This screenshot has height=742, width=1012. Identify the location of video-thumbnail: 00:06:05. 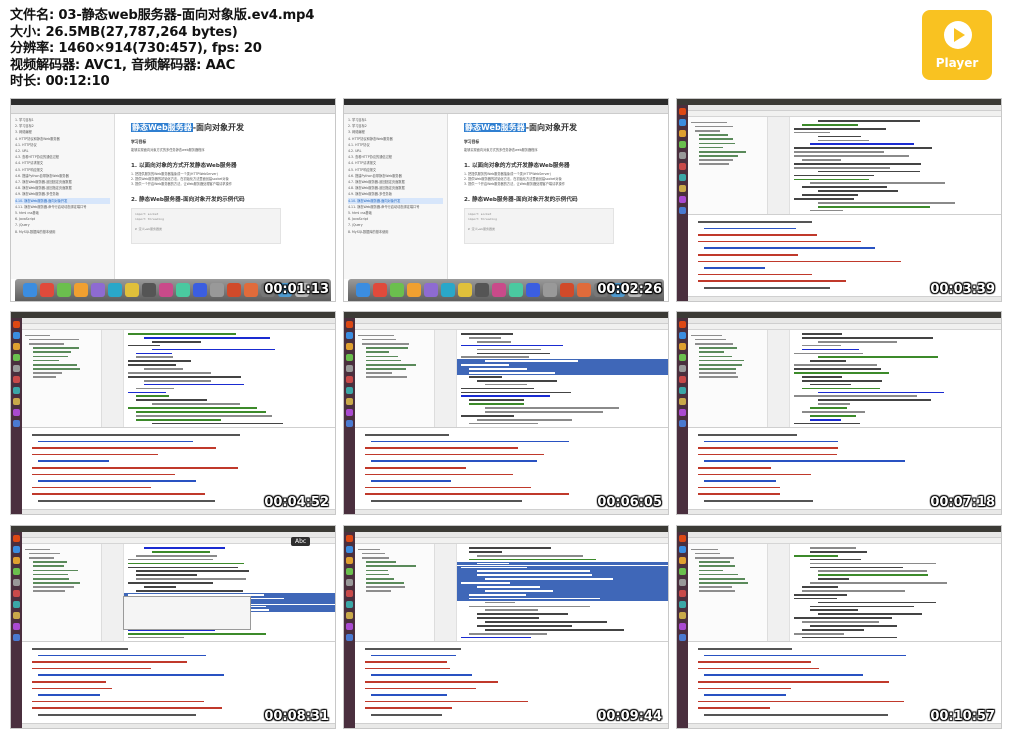
(506, 413).